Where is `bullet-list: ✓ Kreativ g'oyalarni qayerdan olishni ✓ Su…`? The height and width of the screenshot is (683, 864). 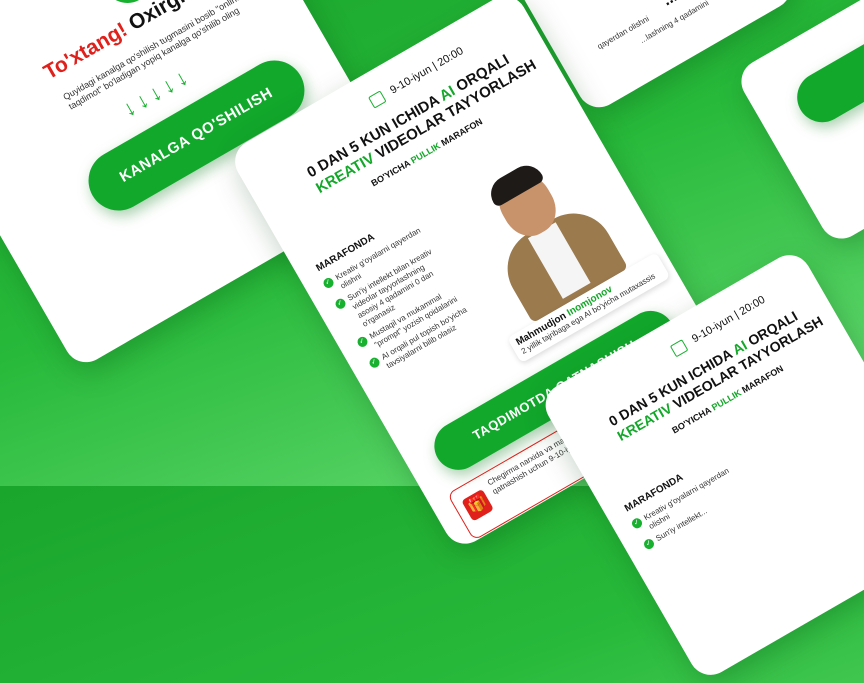 bullet-list: ✓ Kreativ g'oyalarni qayerdan olishni ✓ Su… is located at coordinates (691, 507).